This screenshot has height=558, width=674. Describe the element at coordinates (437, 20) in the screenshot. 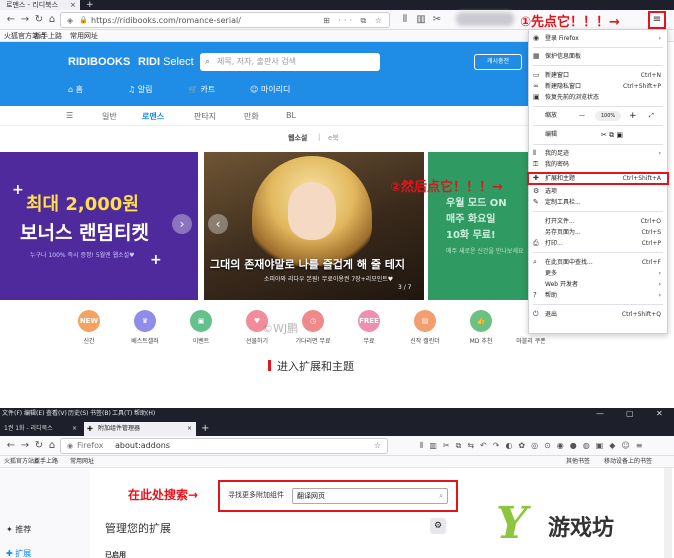

I see `screenshot-icon: ✂` at that location.